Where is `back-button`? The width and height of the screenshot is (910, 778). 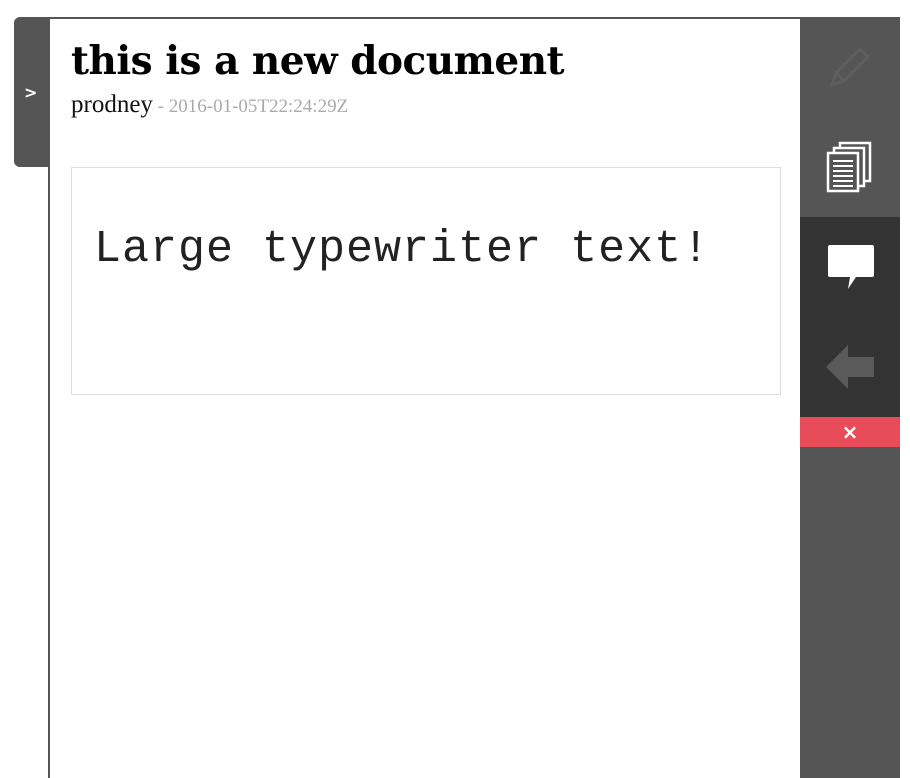
back-button is located at coordinates (850, 367).